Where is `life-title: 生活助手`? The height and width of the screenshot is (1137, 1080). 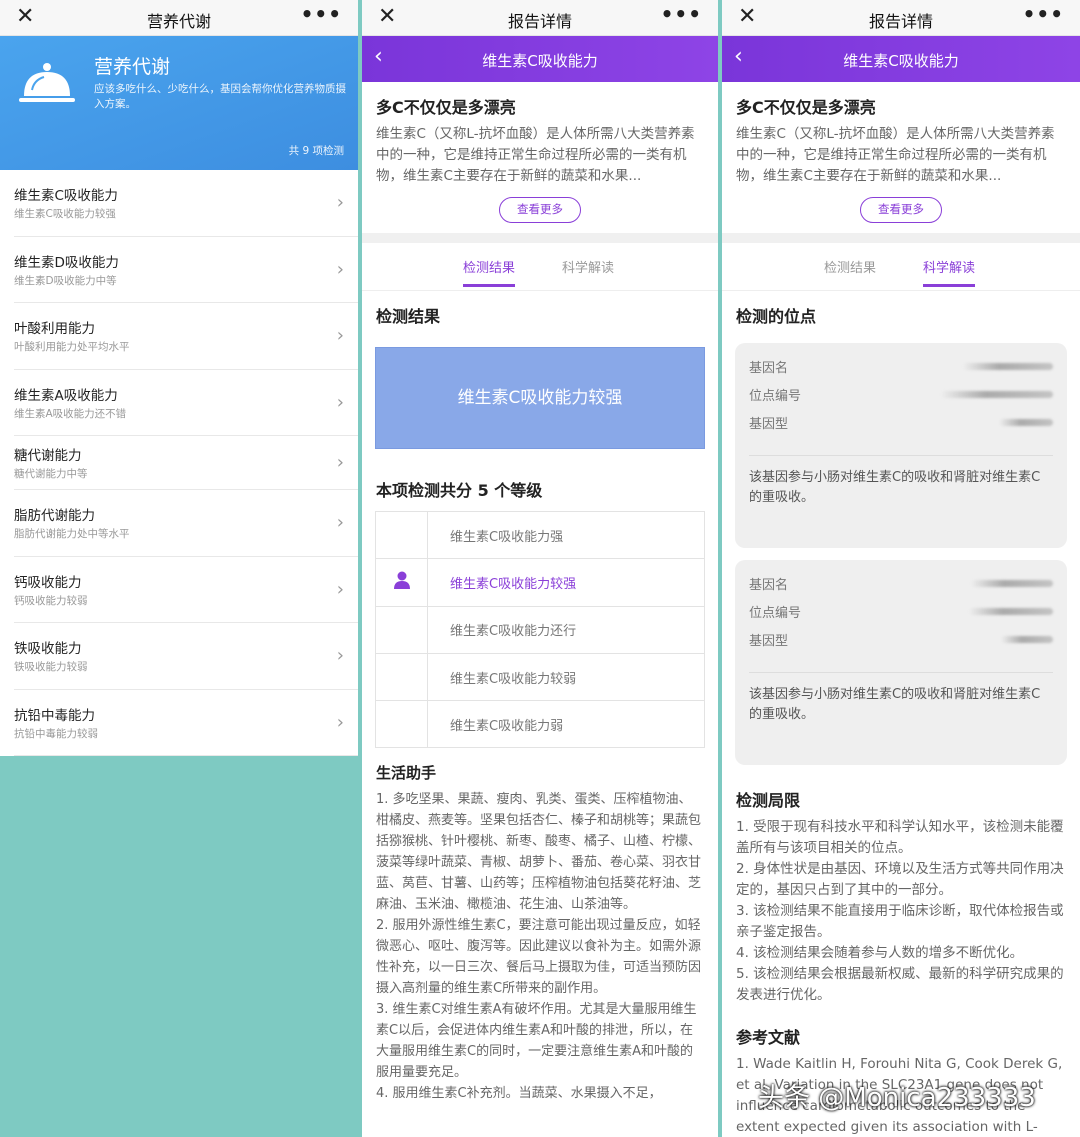
life-title: 生活助手 is located at coordinates (406, 773).